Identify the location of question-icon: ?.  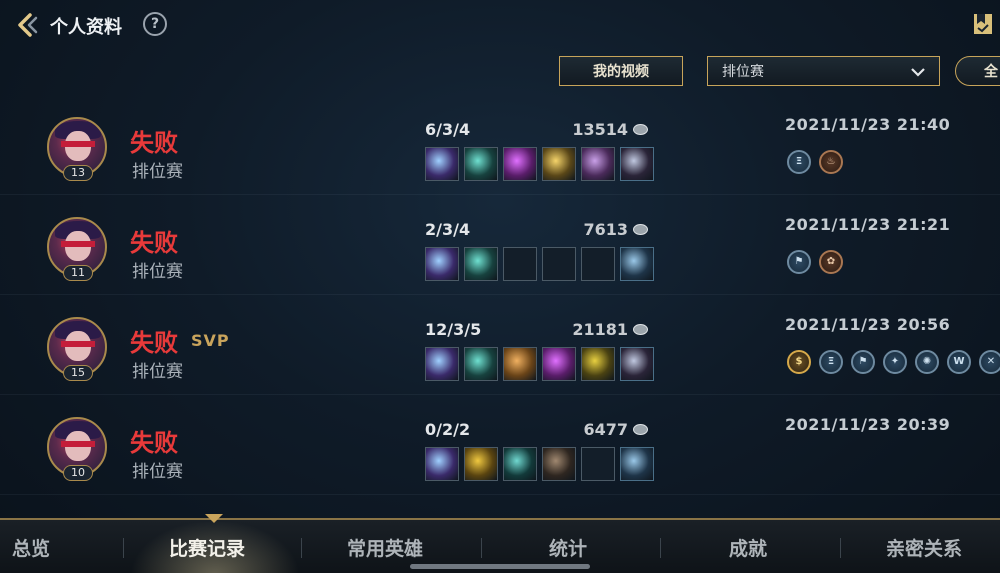
(155, 24).